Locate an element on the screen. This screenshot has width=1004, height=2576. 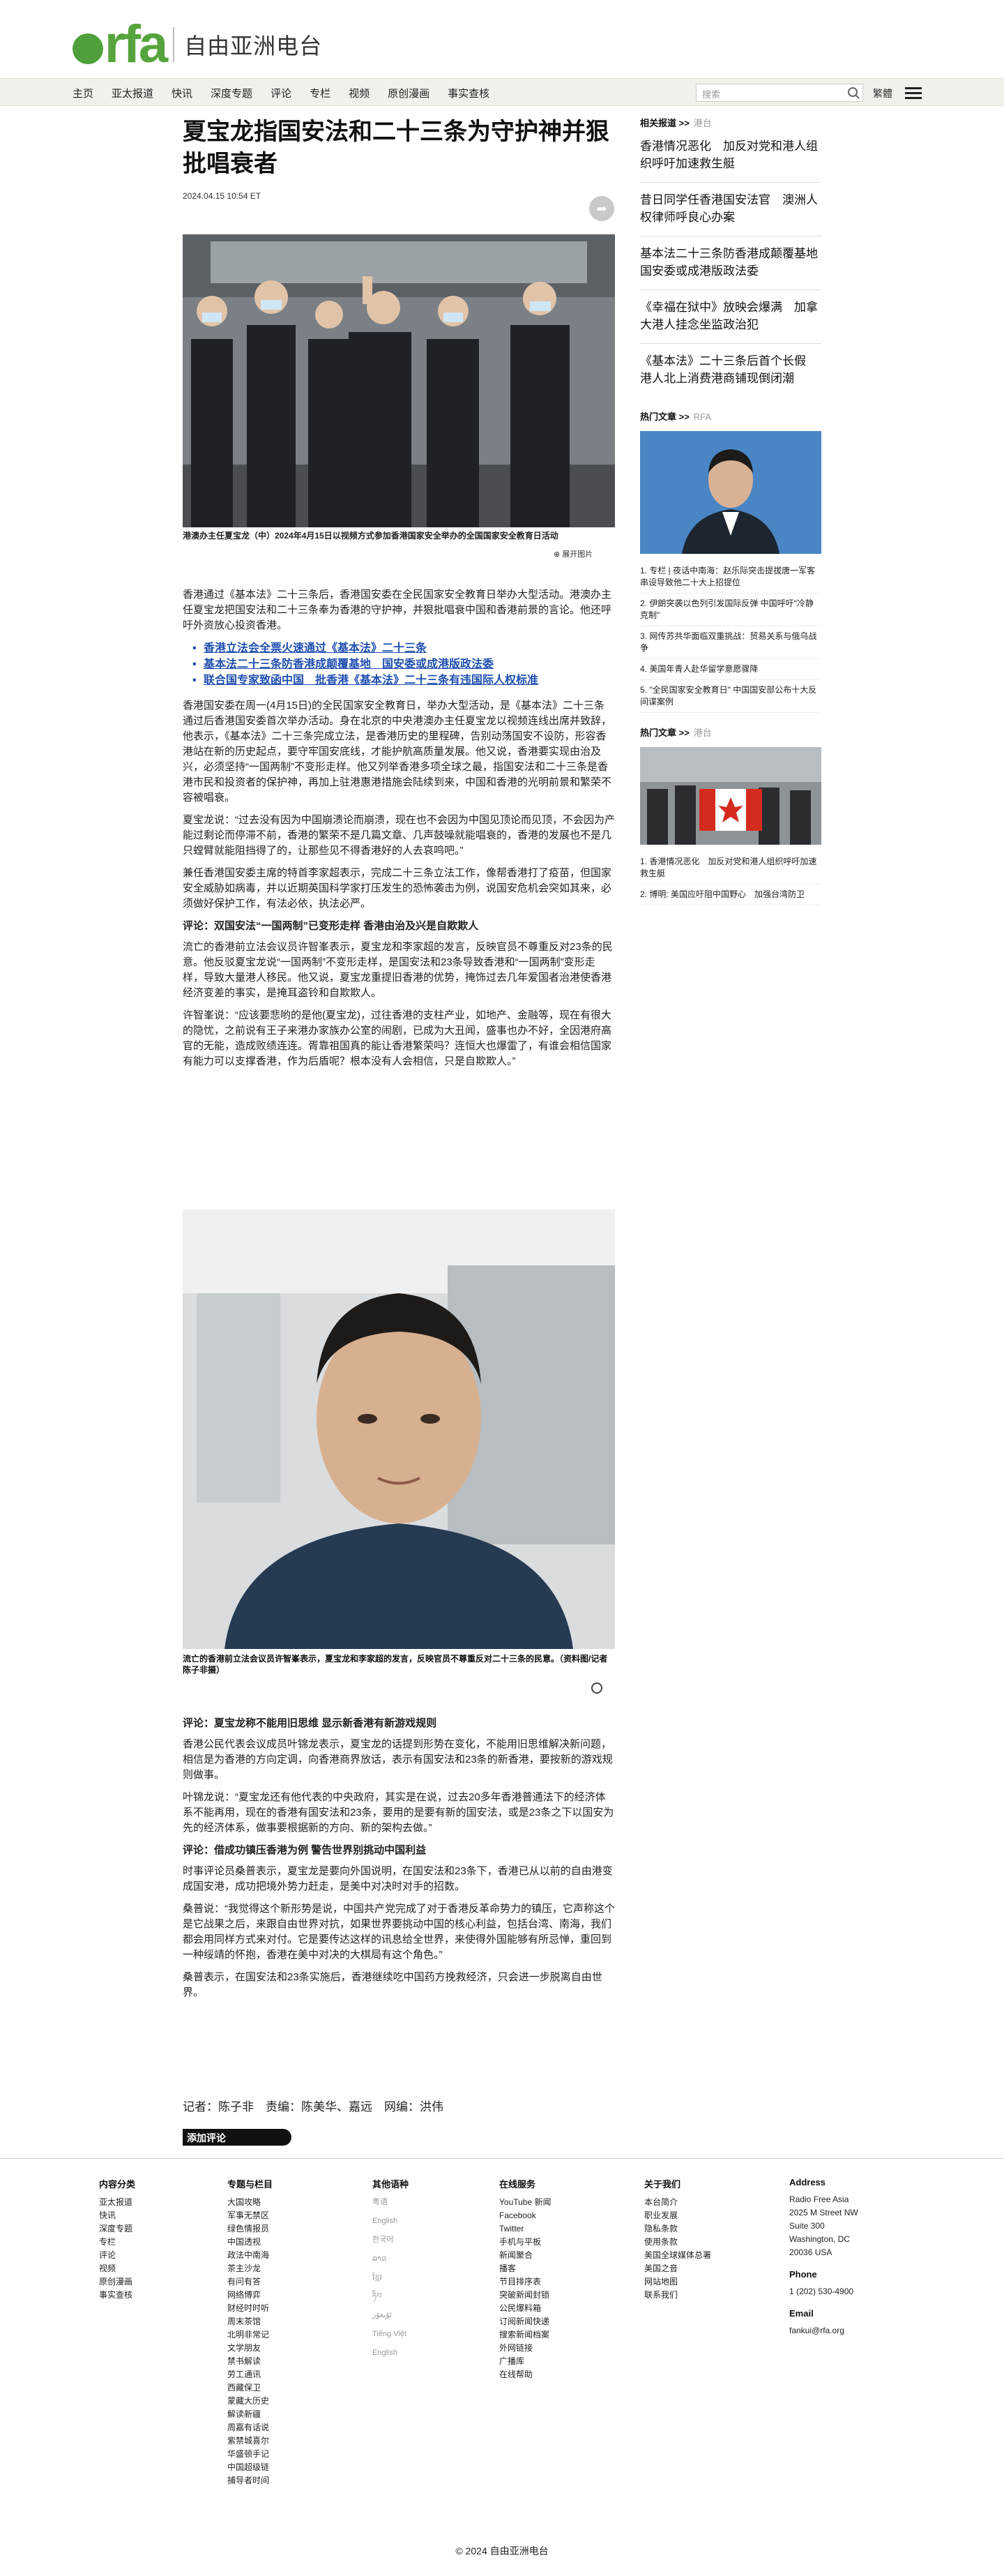
hot-article-item: 3. 网传苏共华面临双重挑战：贸易关系与俄乌战争 is located at coordinates (730, 642).